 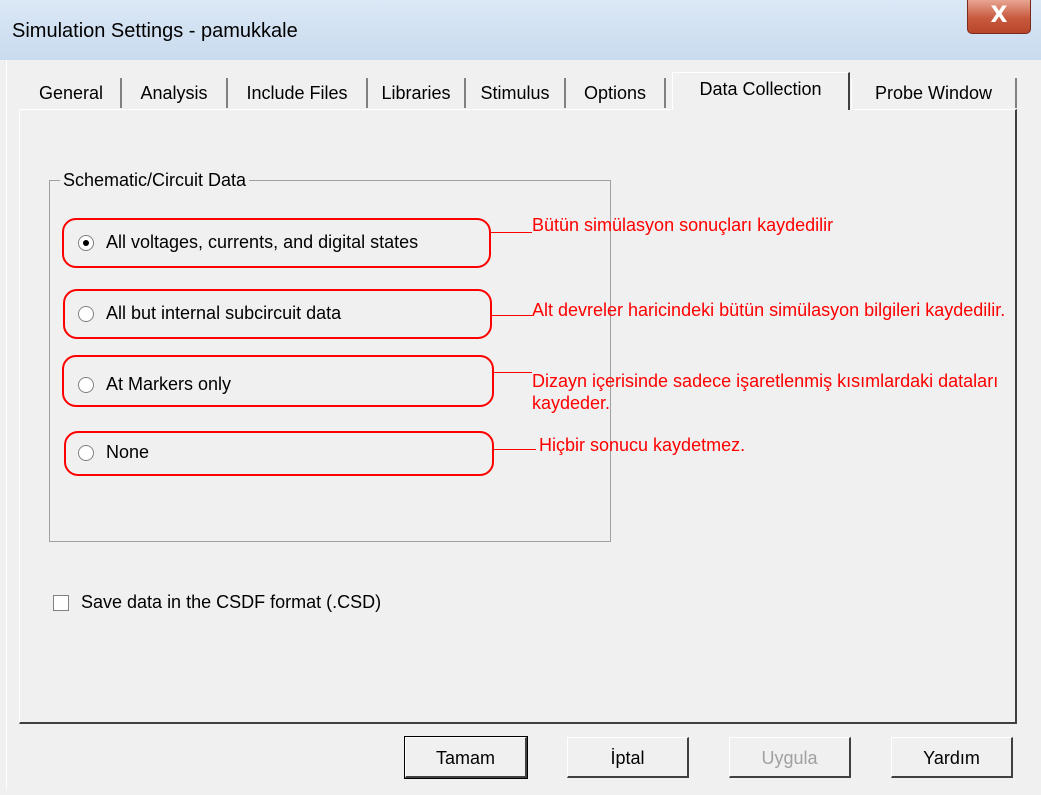 I want to click on tab-options: Options, so click(x=616, y=93).